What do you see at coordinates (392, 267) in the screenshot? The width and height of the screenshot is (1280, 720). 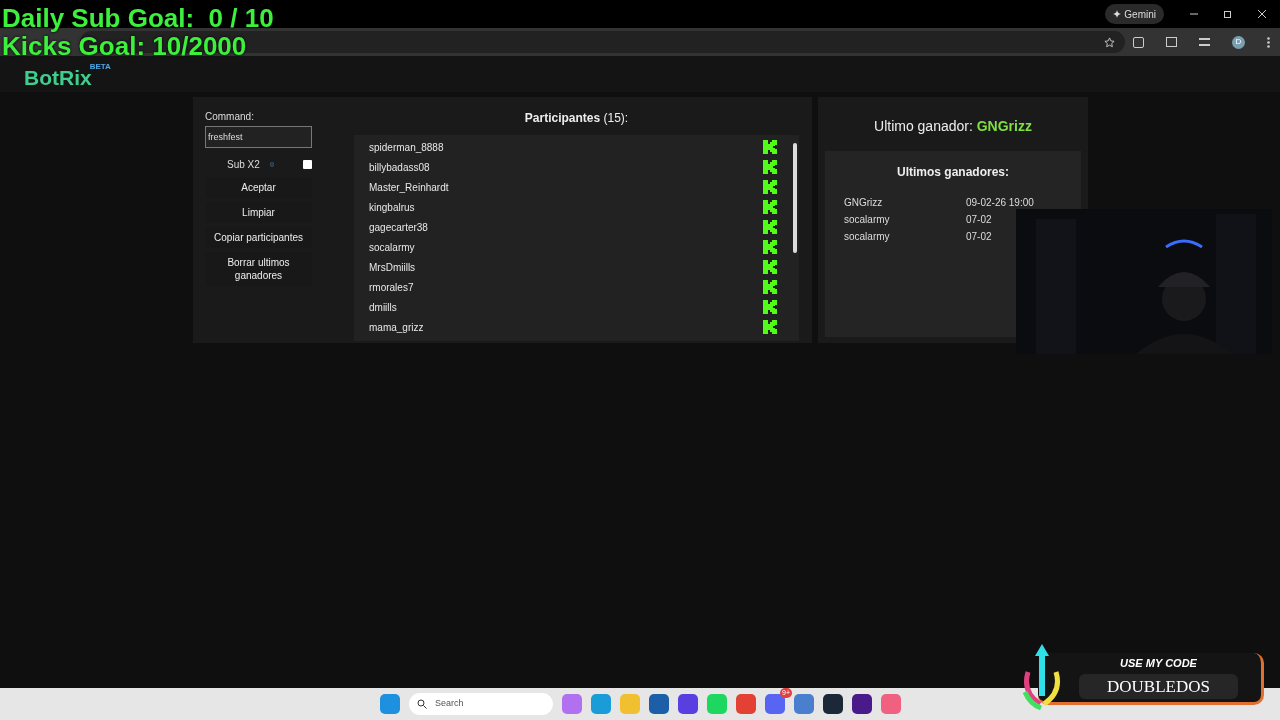 I see `participant-name: MrsDmiills` at bounding box center [392, 267].